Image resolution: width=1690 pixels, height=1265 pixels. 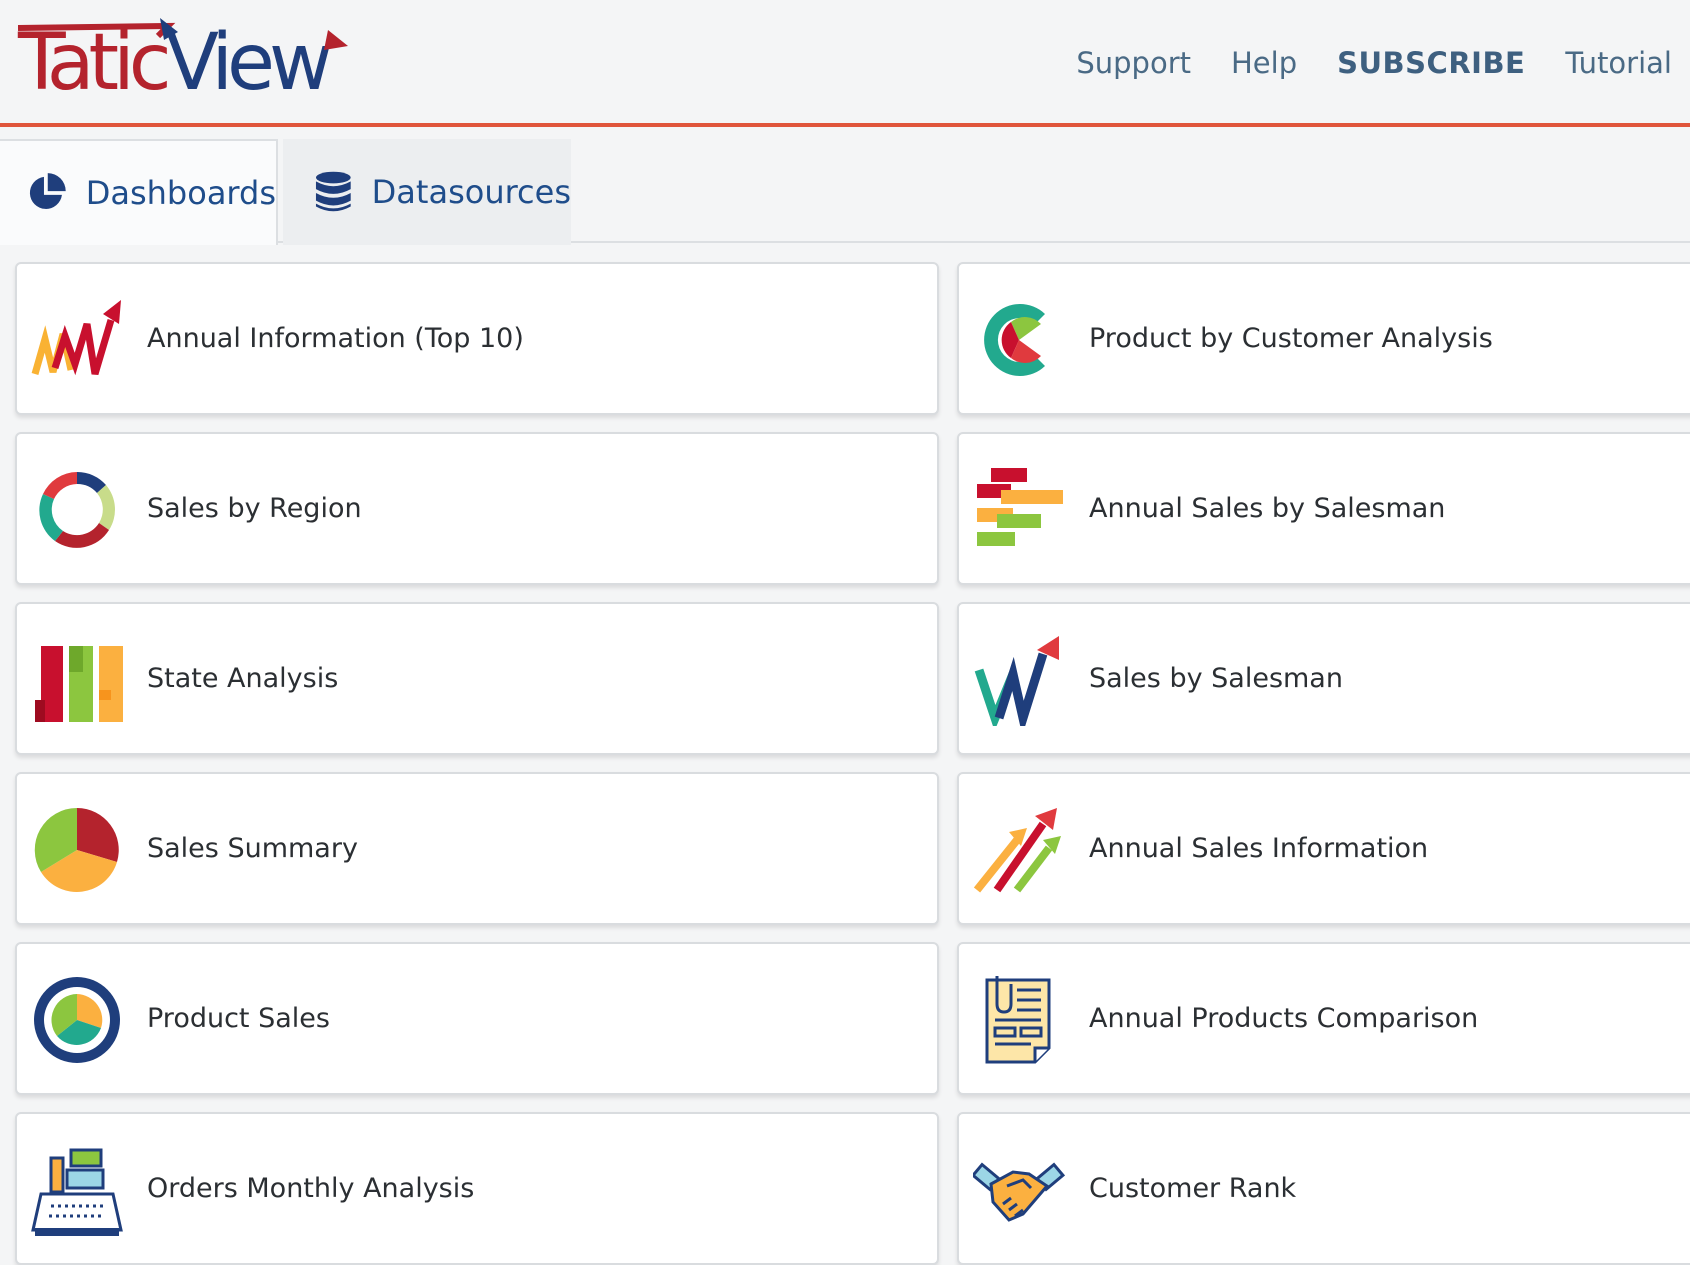 I want to click on dashboard-card: Sales by Region, so click(x=477, y=508).